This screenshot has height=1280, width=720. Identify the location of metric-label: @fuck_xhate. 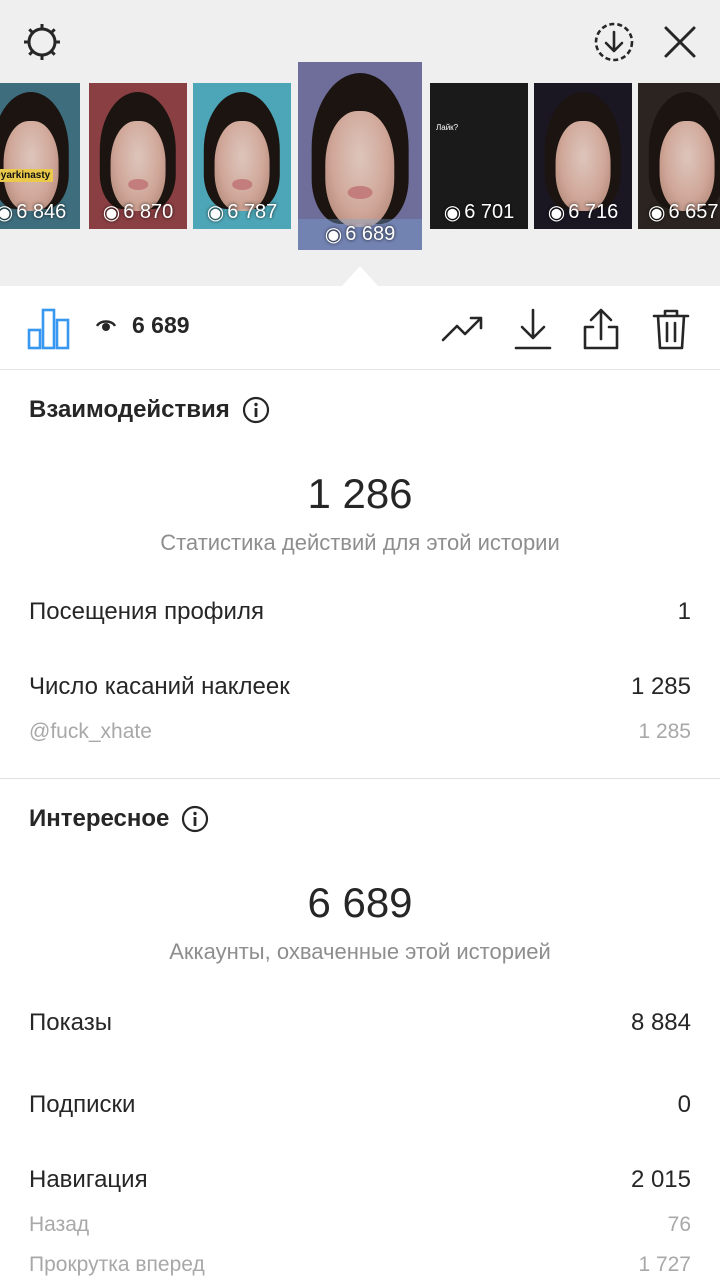
(90, 731).